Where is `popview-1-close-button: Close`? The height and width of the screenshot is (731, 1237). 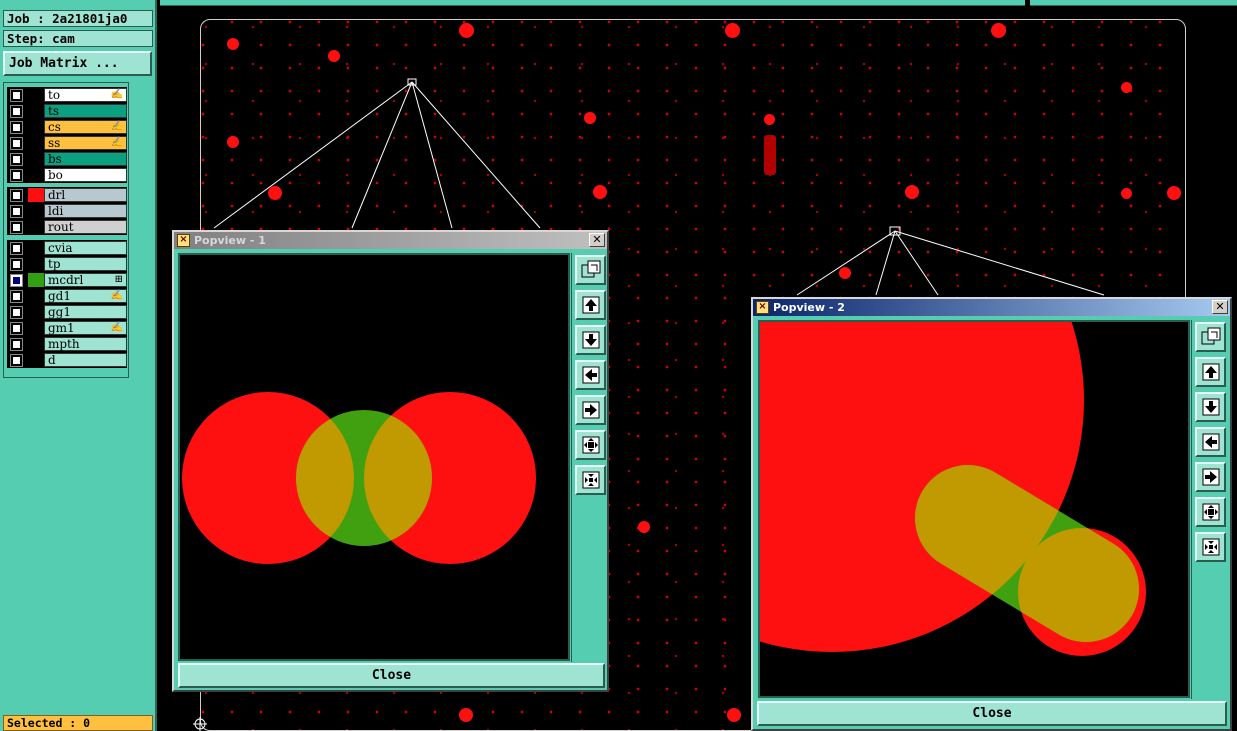 popview-1-close-button: Close is located at coordinates (391, 675).